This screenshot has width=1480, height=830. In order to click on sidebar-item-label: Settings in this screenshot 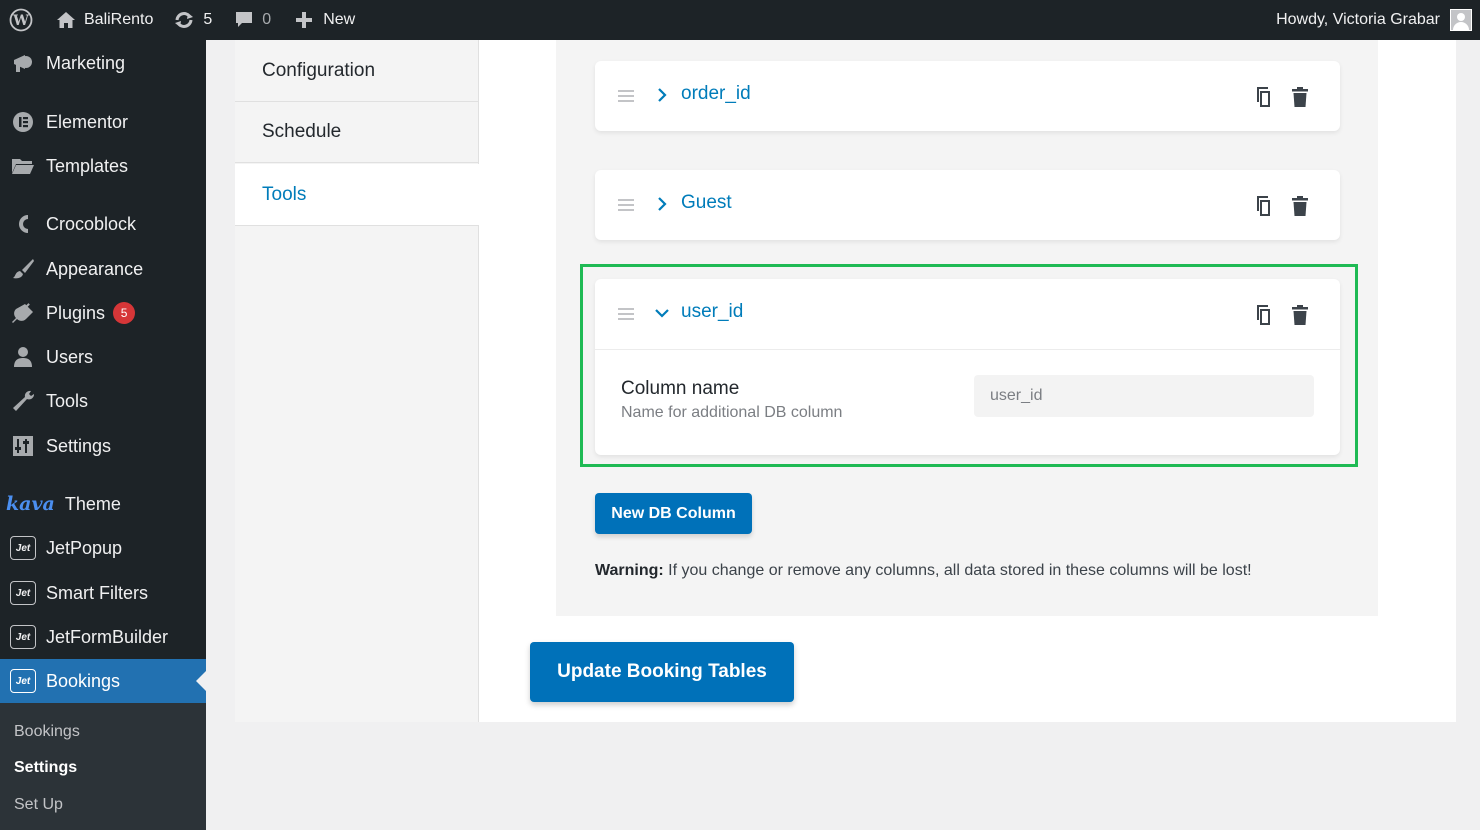, I will do `click(79, 445)`.